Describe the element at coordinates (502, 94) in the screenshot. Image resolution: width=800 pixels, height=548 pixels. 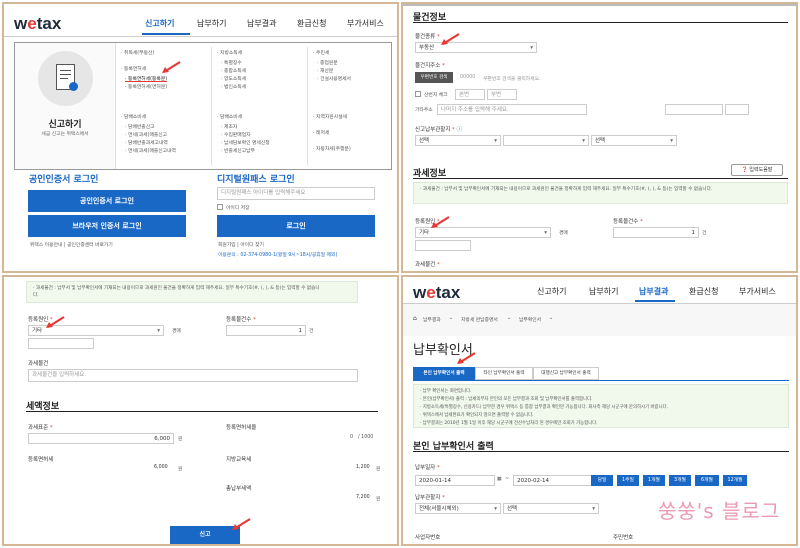
I see `bu-input: 부번` at that location.